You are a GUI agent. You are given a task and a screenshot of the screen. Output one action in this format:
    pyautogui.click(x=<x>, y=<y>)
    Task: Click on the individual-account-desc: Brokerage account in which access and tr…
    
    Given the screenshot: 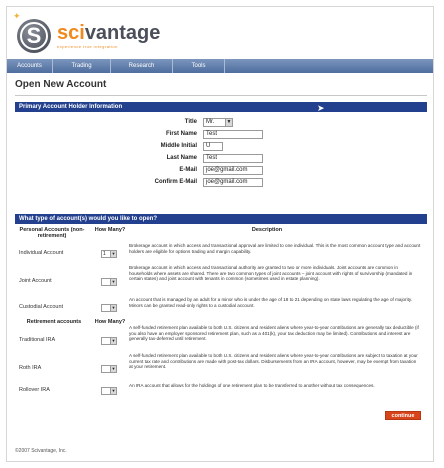 What is the action you would take?
    pyautogui.click(x=275, y=248)
    